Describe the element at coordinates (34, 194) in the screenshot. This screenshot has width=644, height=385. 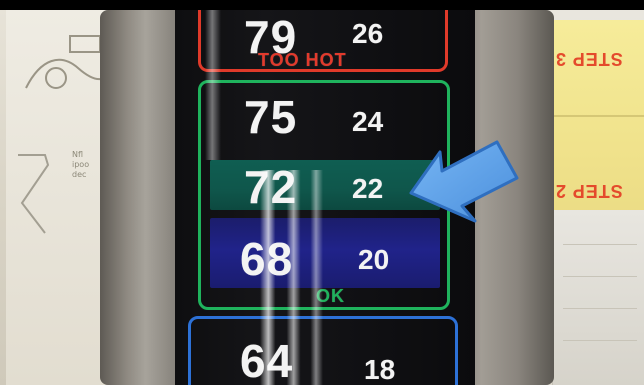
I see `manual-bracket-icon` at that location.